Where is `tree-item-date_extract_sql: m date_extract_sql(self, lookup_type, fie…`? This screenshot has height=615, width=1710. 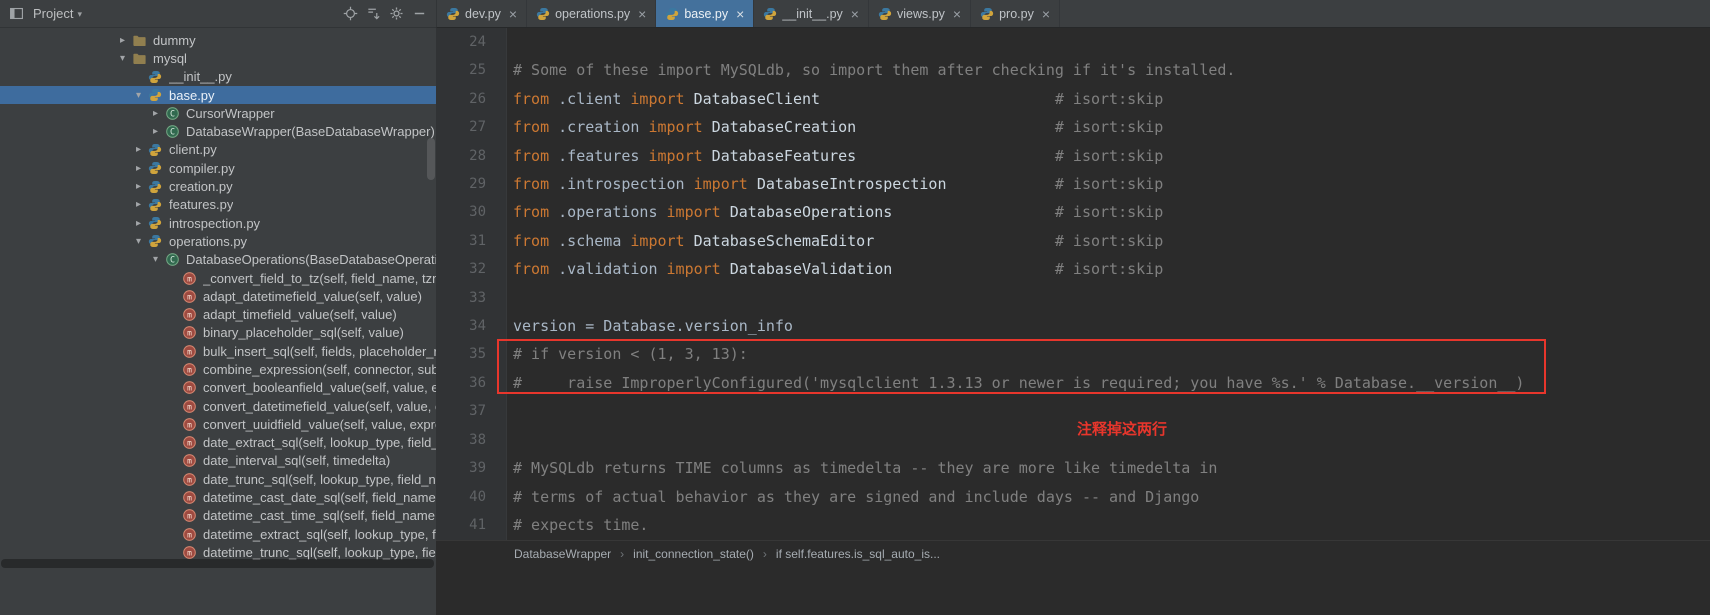
tree-item-date_extract_sql: m date_extract_sql(self, lookup_type, fie… is located at coordinates (218, 443).